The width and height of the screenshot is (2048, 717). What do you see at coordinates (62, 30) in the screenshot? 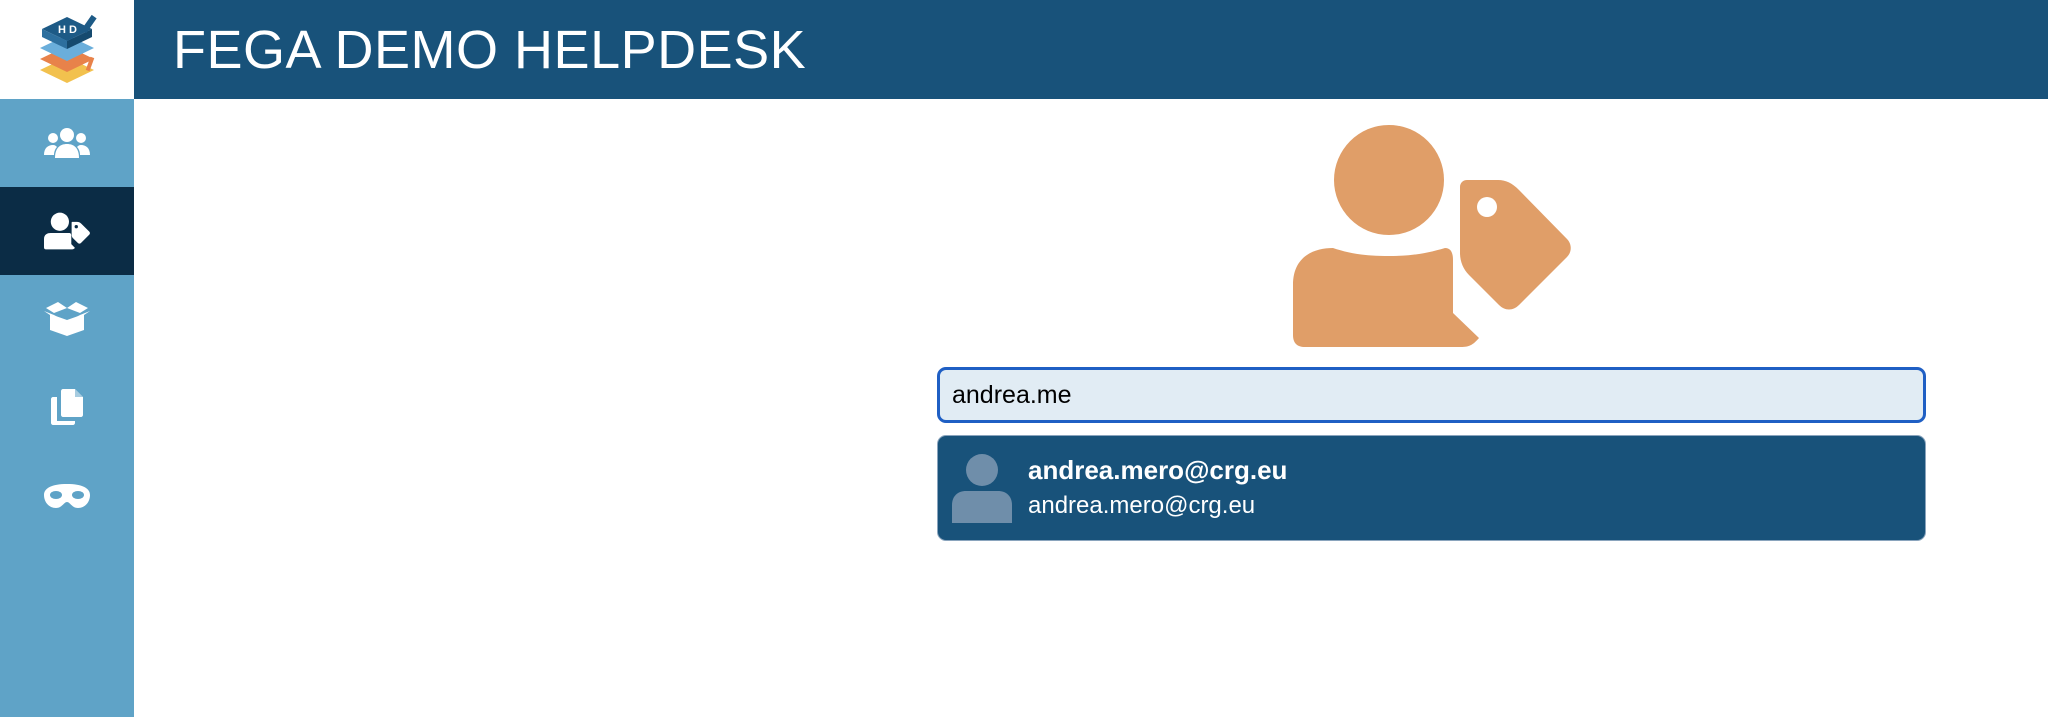
I see `svg-text: H` at bounding box center [62, 30].